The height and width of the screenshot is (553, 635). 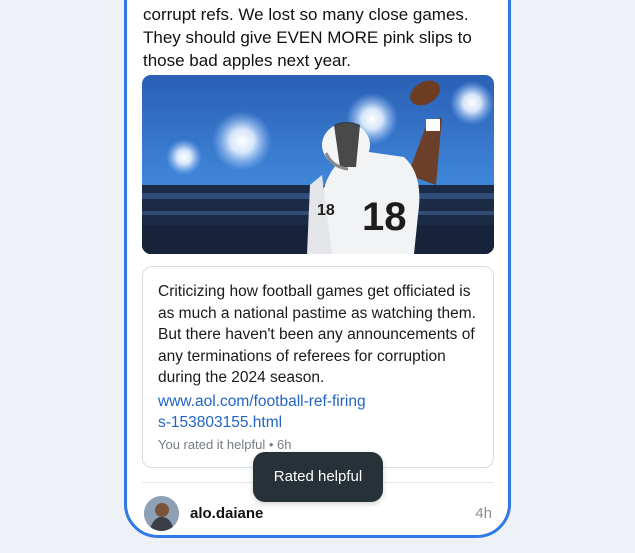 What do you see at coordinates (318, 477) in the screenshot?
I see `rated-helpful-toast: Rated helpful` at bounding box center [318, 477].